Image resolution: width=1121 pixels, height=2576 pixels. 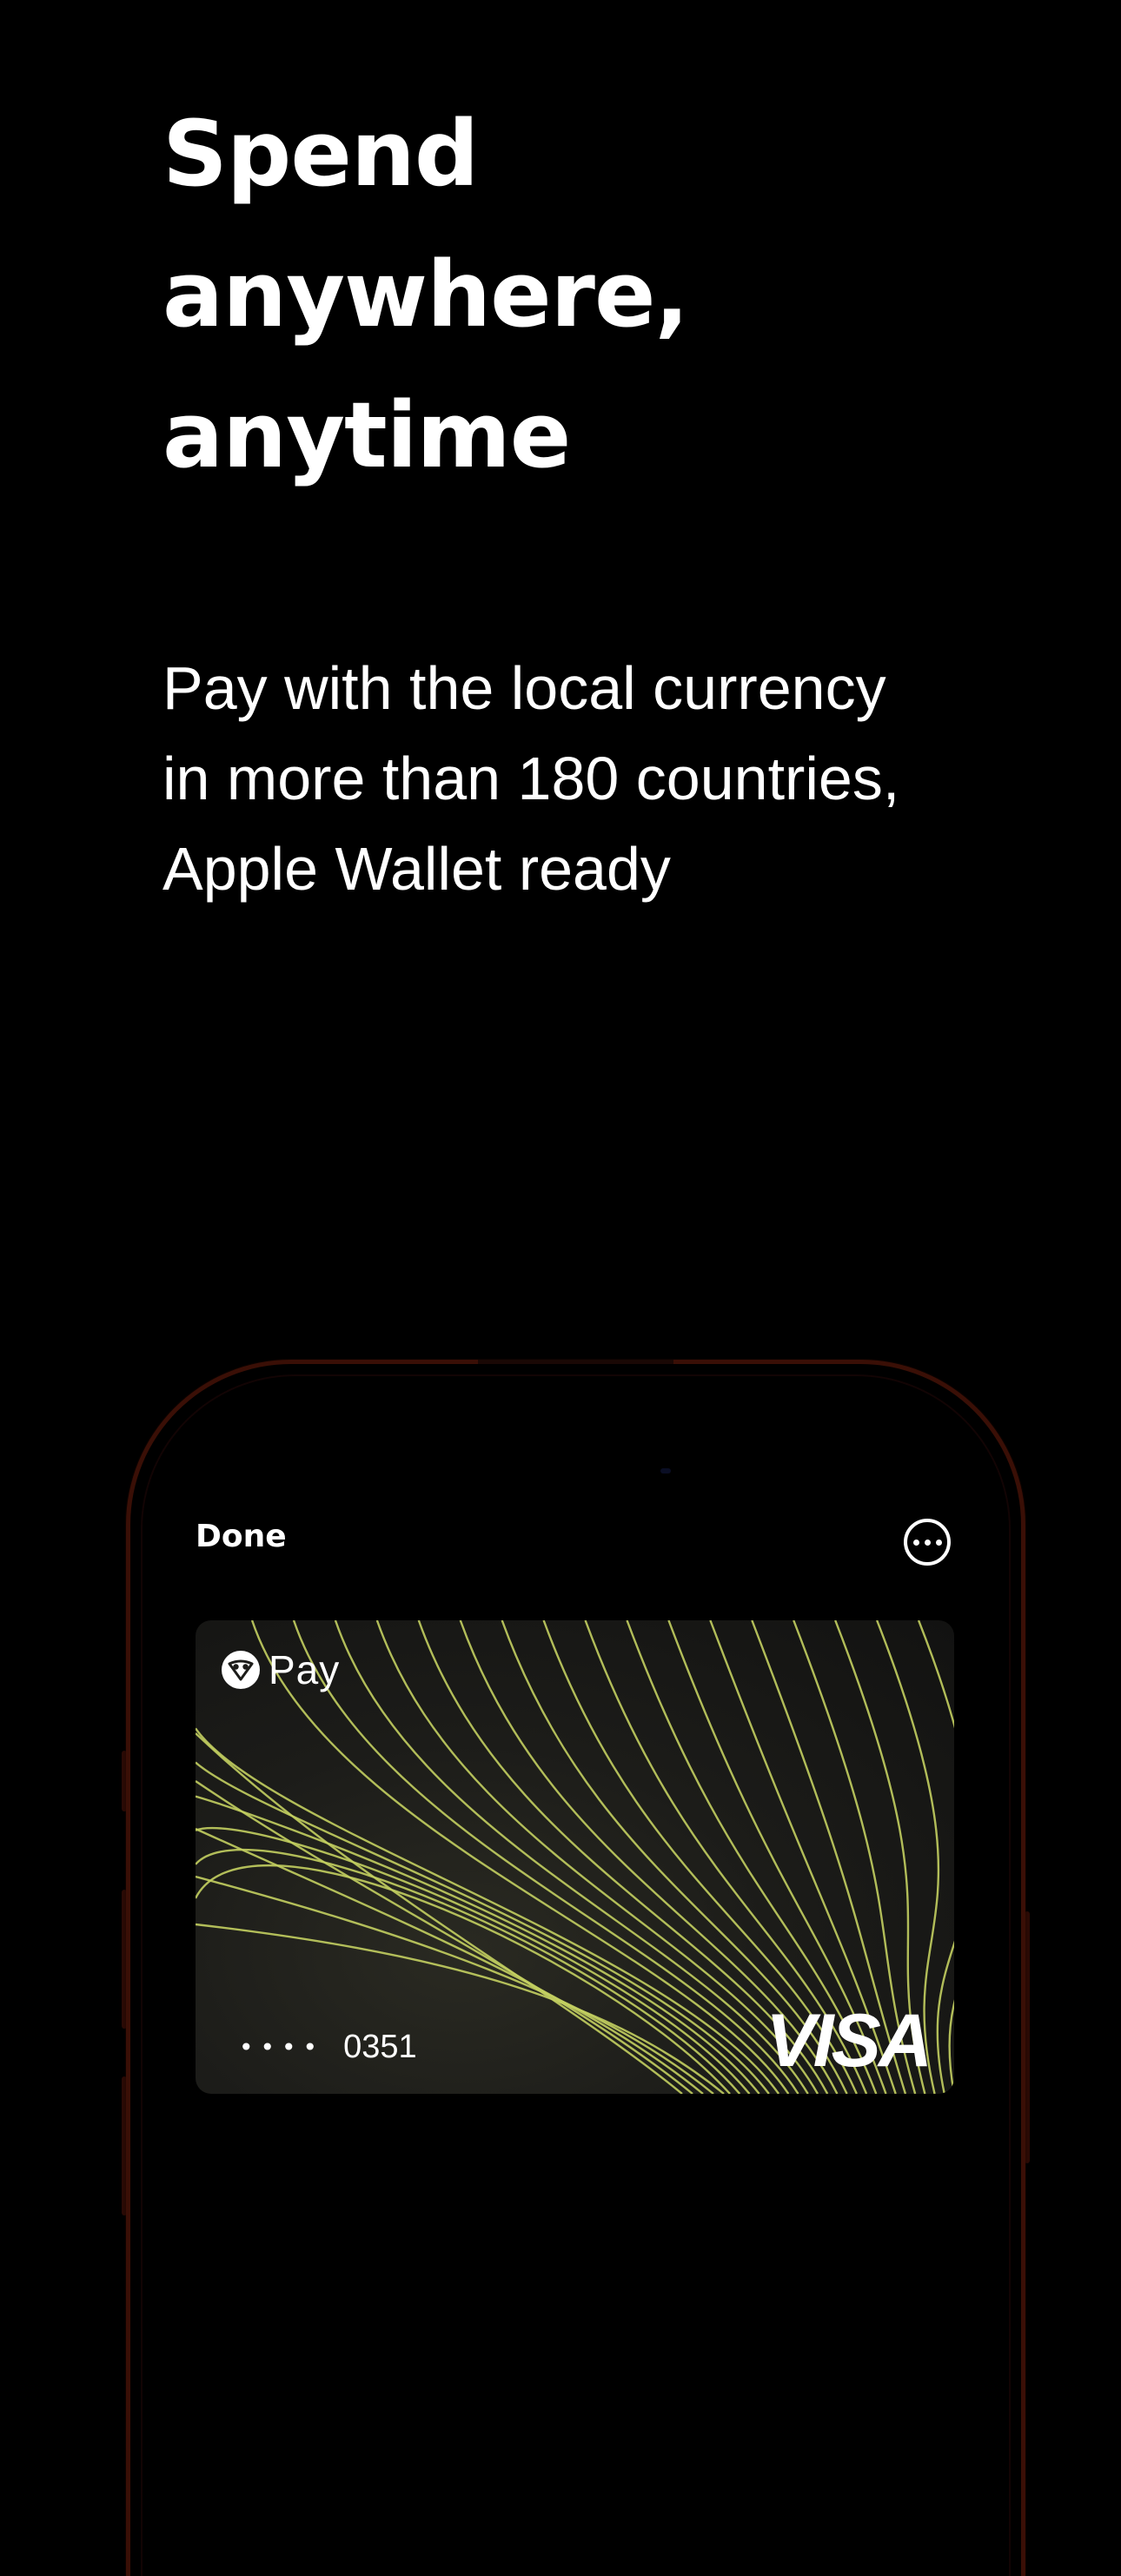 What do you see at coordinates (241, 1536) in the screenshot?
I see `done-button: Done` at bounding box center [241, 1536].